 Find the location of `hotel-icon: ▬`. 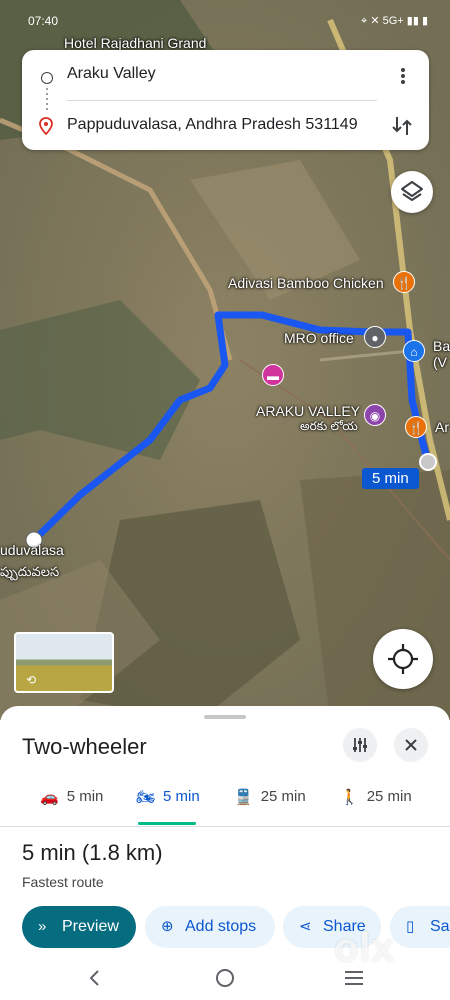

hotel-icon: ▬ is located at coordinates (273, 375).